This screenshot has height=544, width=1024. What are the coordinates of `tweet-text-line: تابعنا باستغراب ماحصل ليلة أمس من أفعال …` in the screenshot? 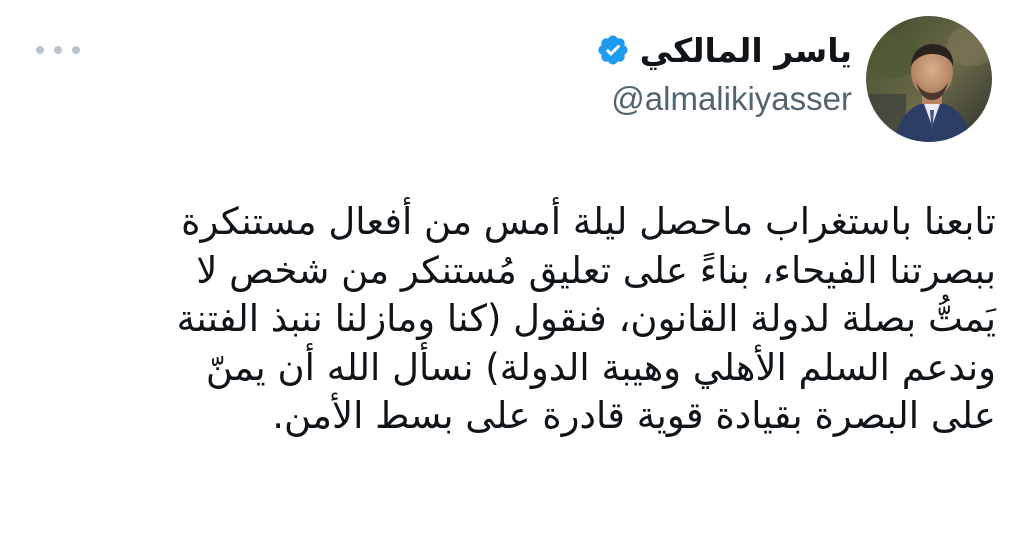 It's located at (588, 221).